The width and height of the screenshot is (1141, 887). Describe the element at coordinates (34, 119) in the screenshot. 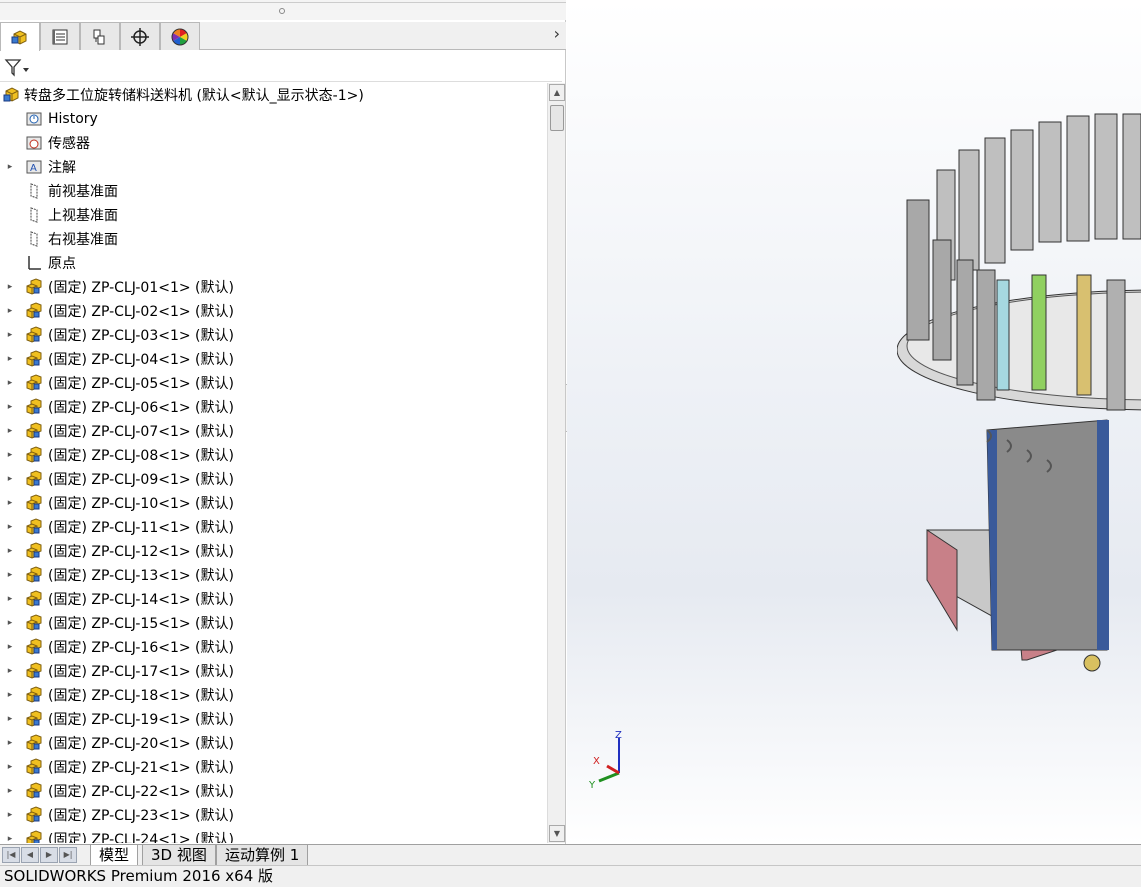

I see `history-folder-icon` at that location.